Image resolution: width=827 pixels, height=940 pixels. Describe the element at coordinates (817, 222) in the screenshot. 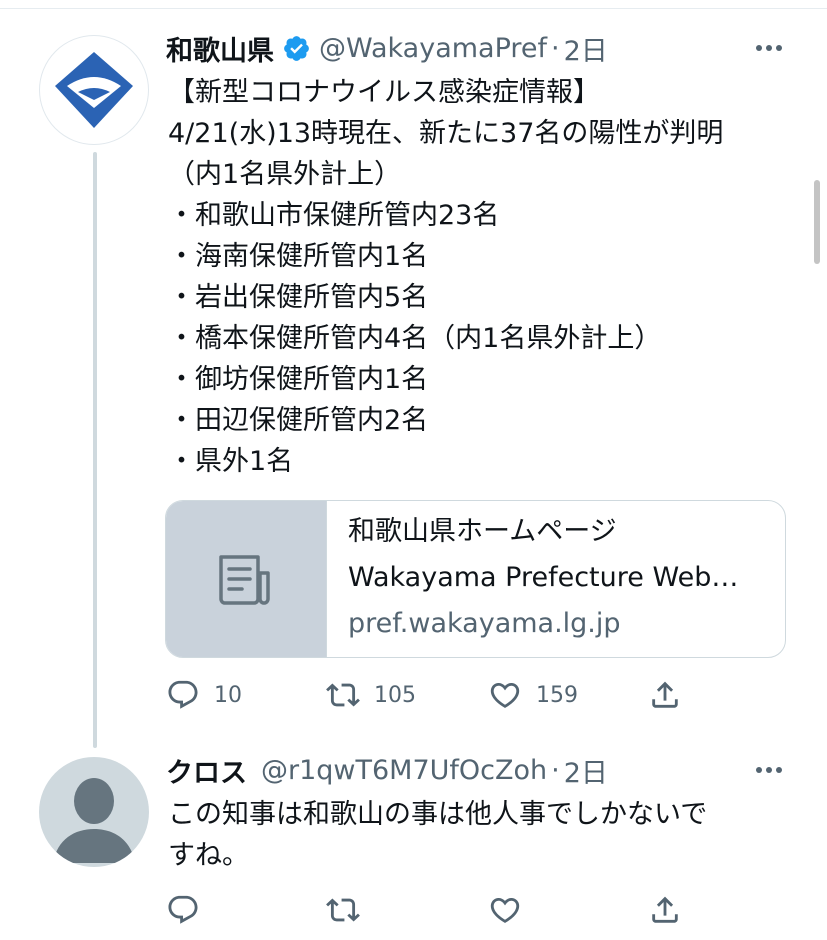

I see `scrollbar` at that location.